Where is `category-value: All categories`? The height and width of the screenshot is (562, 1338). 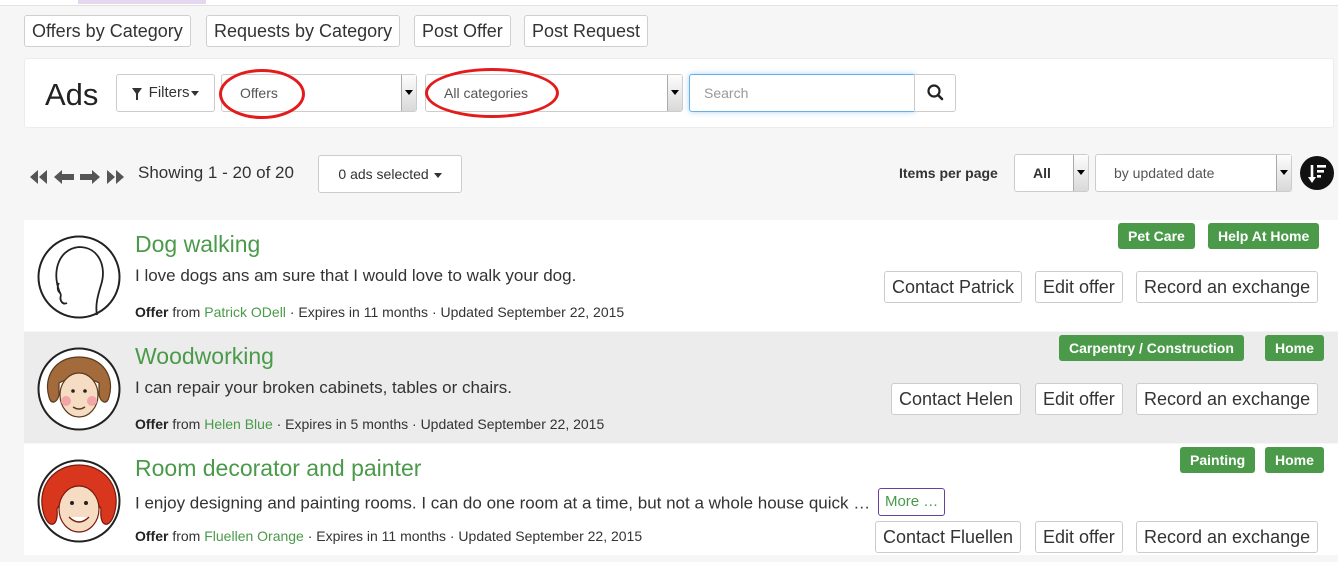 category-value: All categories is located at coordinates (486, 93).